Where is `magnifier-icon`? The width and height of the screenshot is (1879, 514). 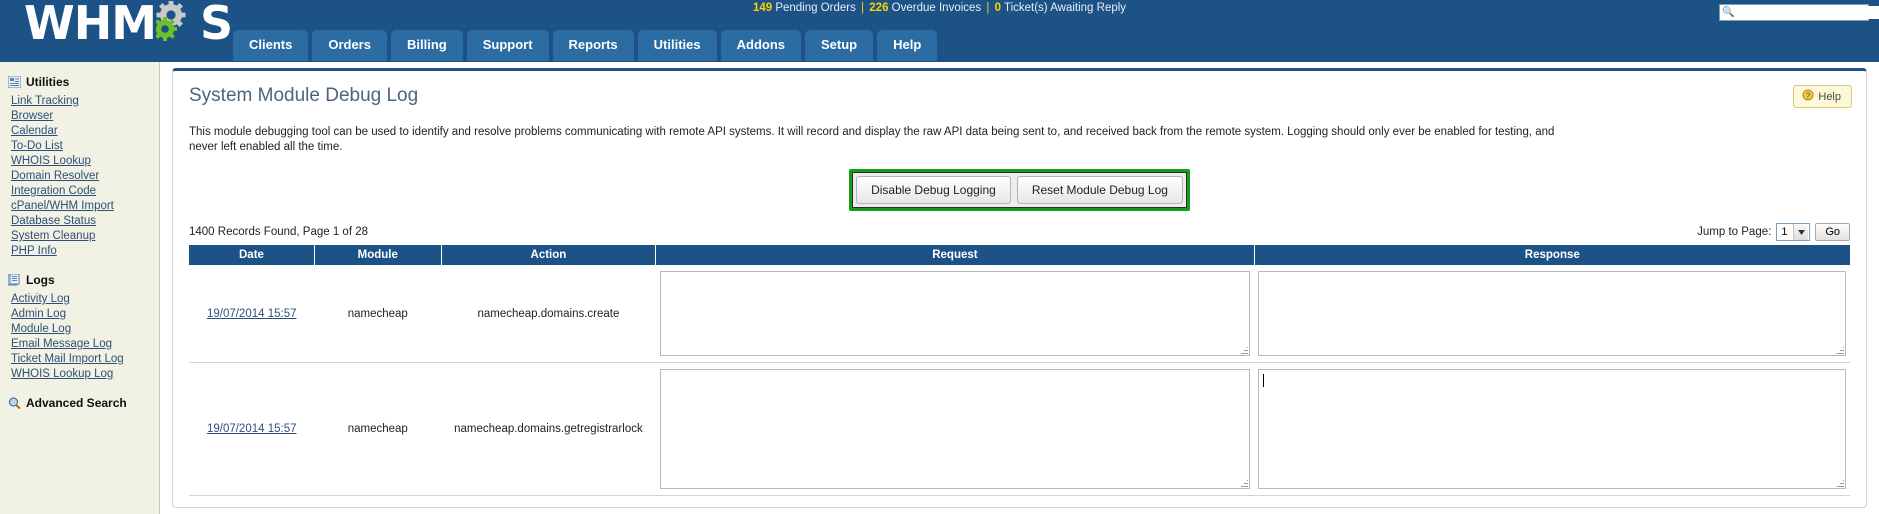
magnifier-icon is located at coordinates (14, 403).